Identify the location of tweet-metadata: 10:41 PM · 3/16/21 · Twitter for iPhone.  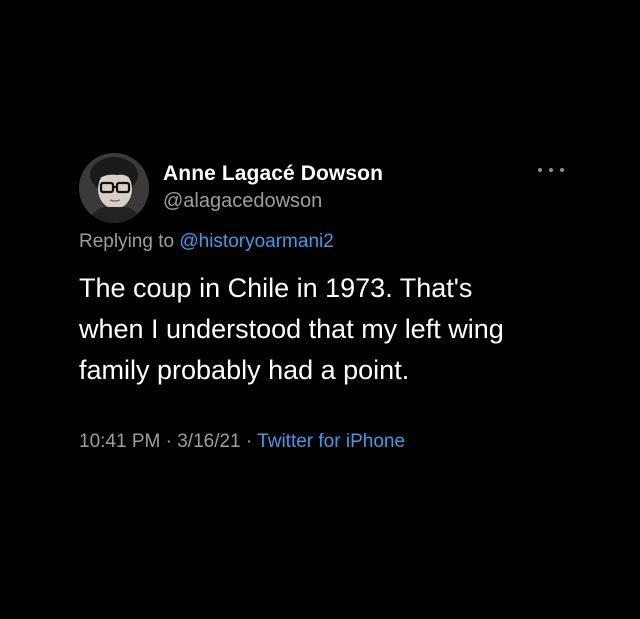
(242, 442).